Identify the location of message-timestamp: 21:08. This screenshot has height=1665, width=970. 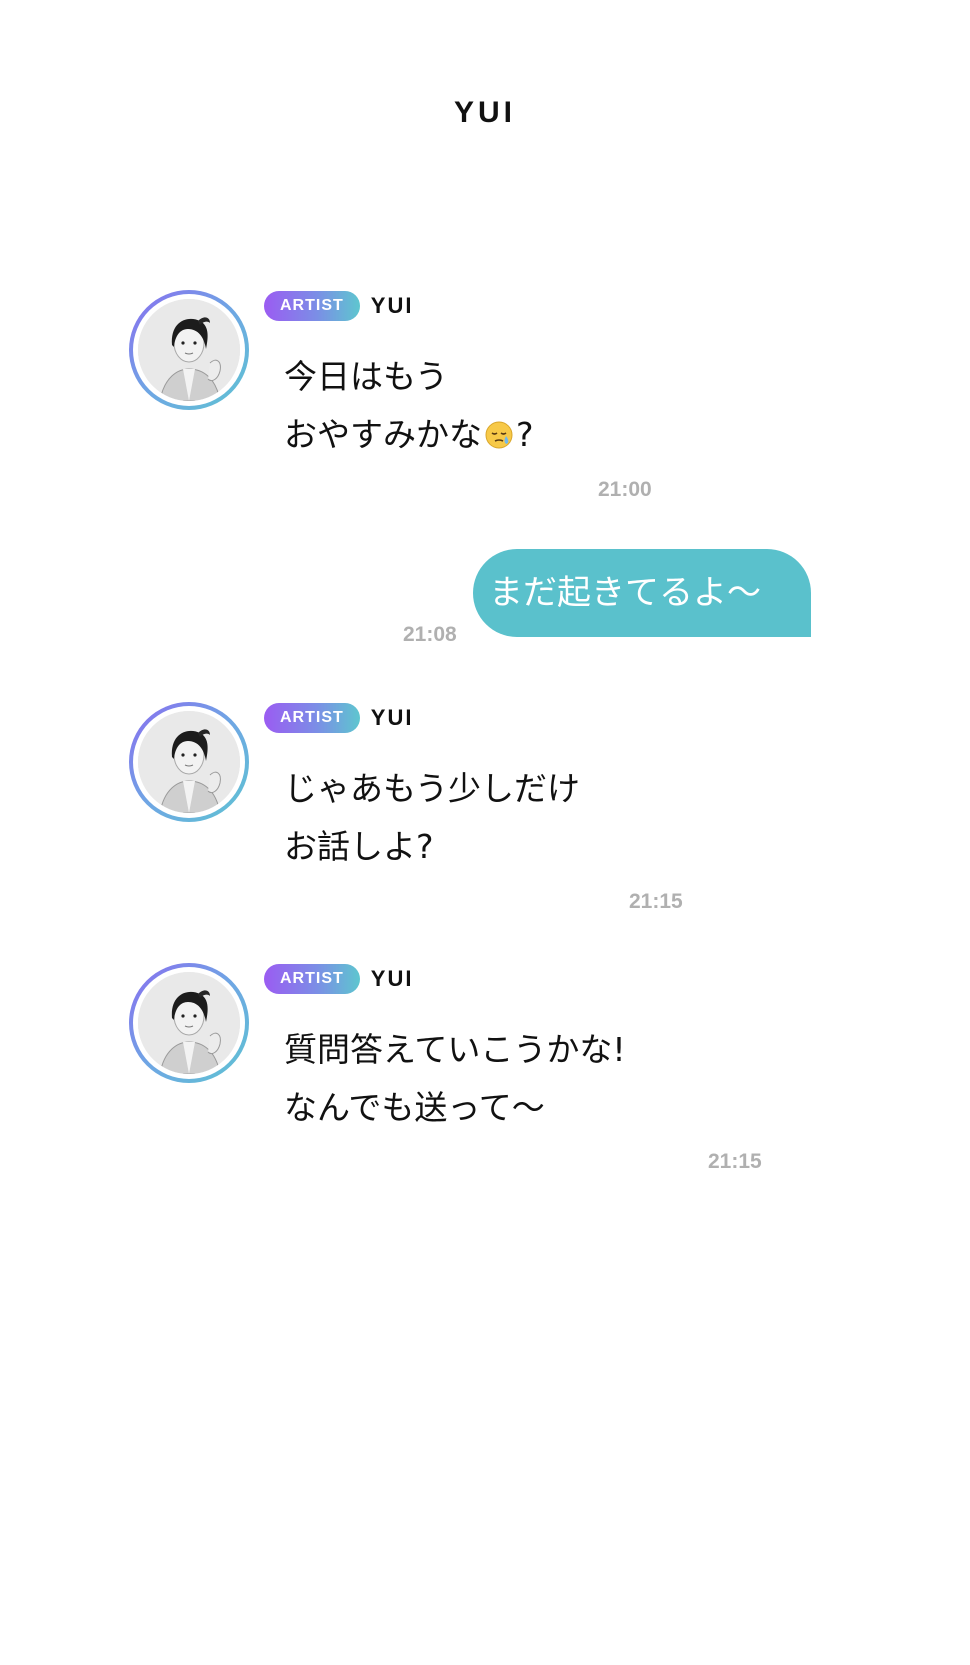
(430, 634).